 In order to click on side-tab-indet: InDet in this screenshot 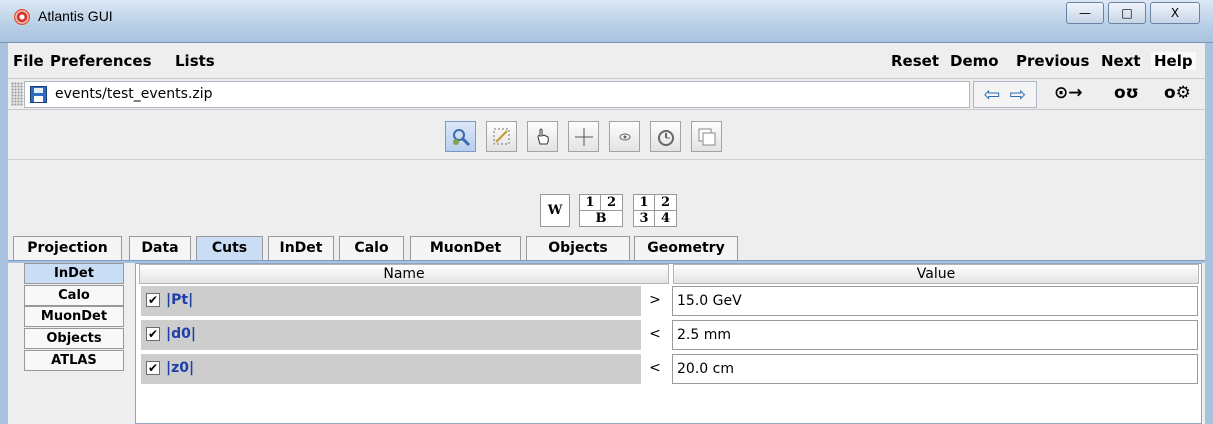, I will do `click(74, 273)`.